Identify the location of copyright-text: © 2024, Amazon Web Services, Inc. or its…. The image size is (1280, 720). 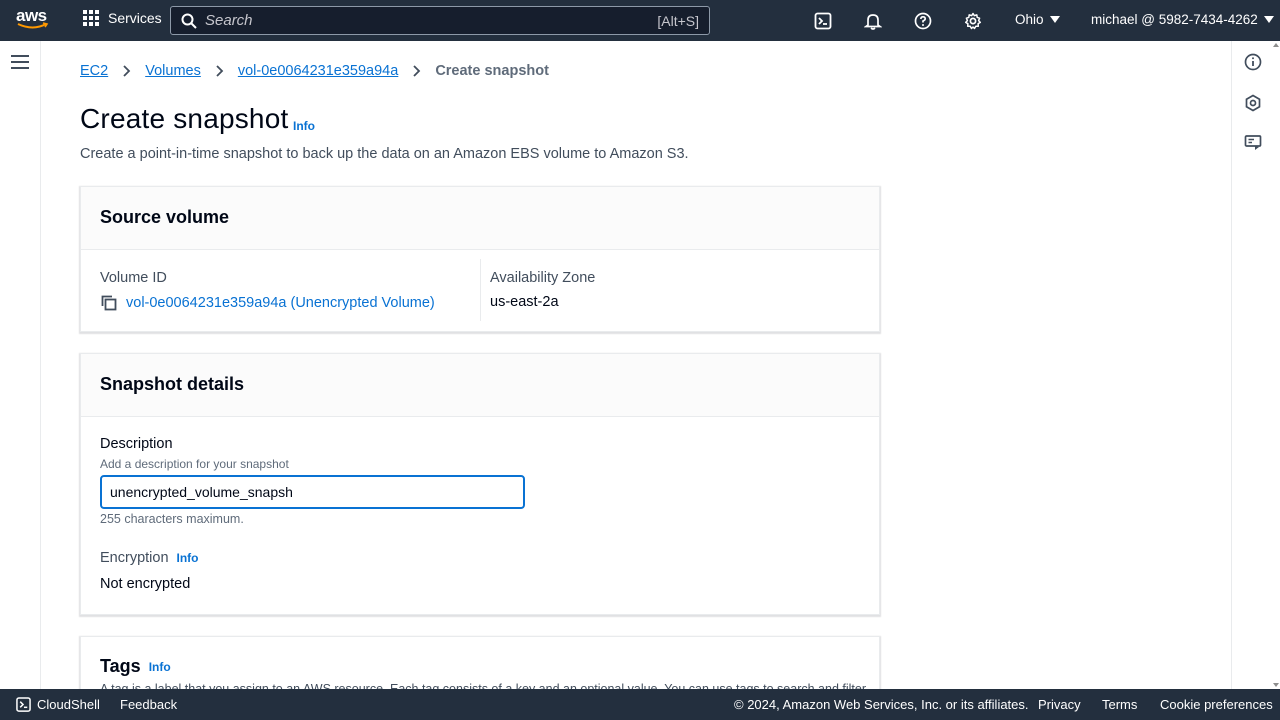
(881, 704).